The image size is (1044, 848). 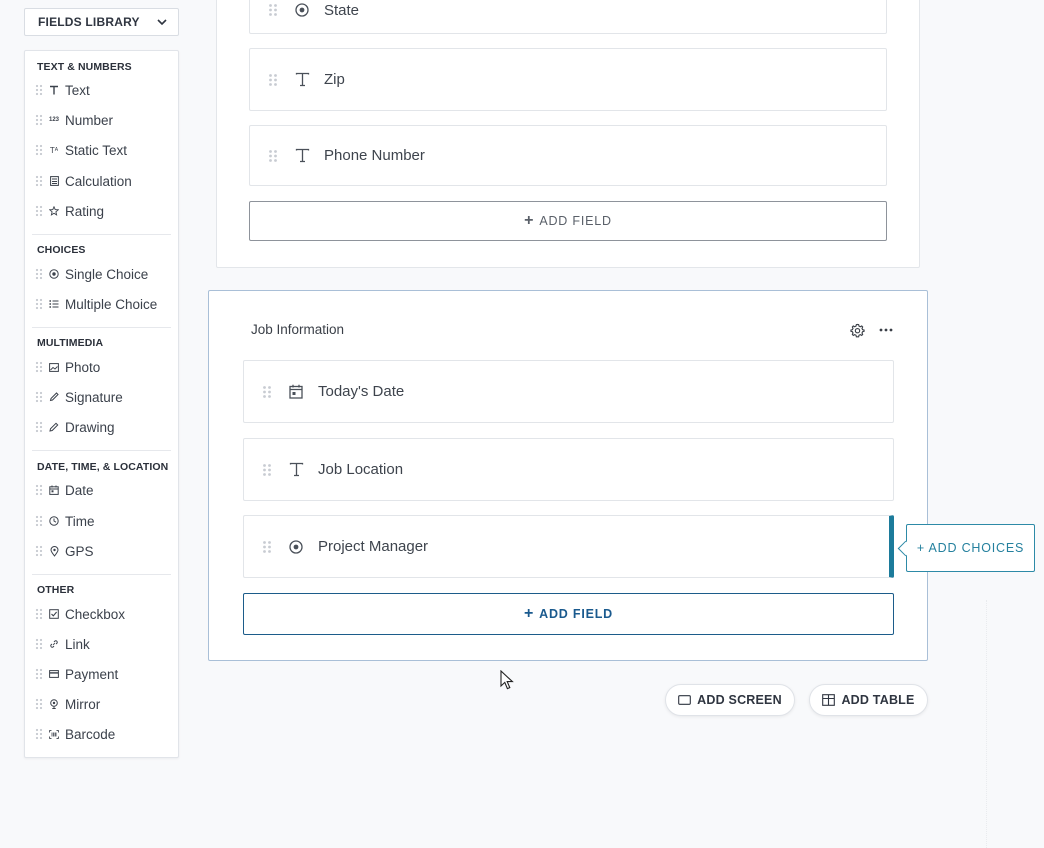 What do you see at coordinates (84, 67) in the screenshot?
I see `section-heading-text-numbers: TEXT & NUMBERS` at bounding box center [84, 67].